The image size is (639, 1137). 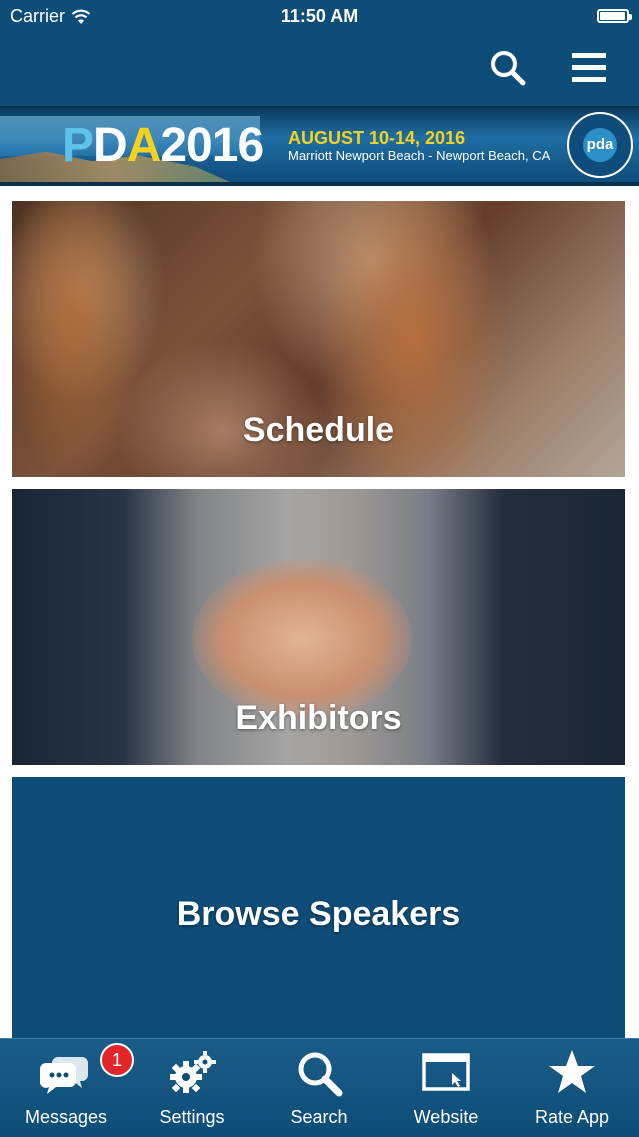 I want to click on tab-rate-app: Rate App, so click(x=572, y=1088).